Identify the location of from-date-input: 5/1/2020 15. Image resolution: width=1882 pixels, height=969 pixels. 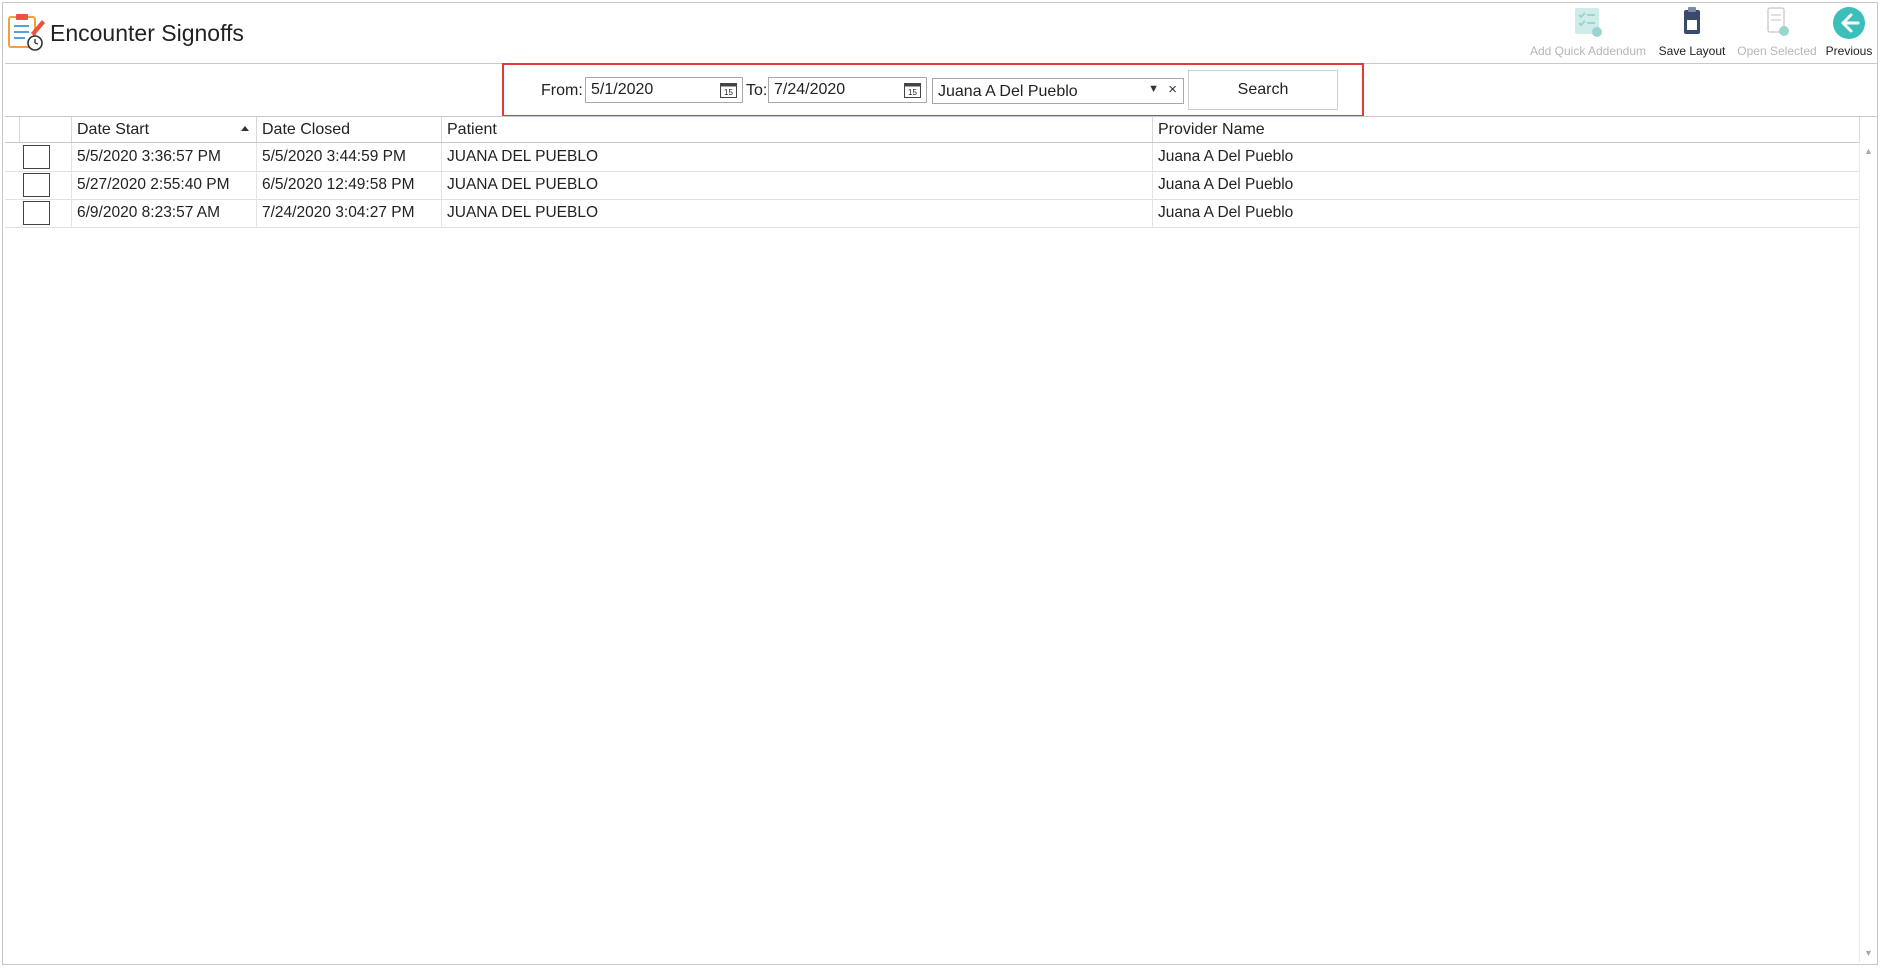
(664, 90).